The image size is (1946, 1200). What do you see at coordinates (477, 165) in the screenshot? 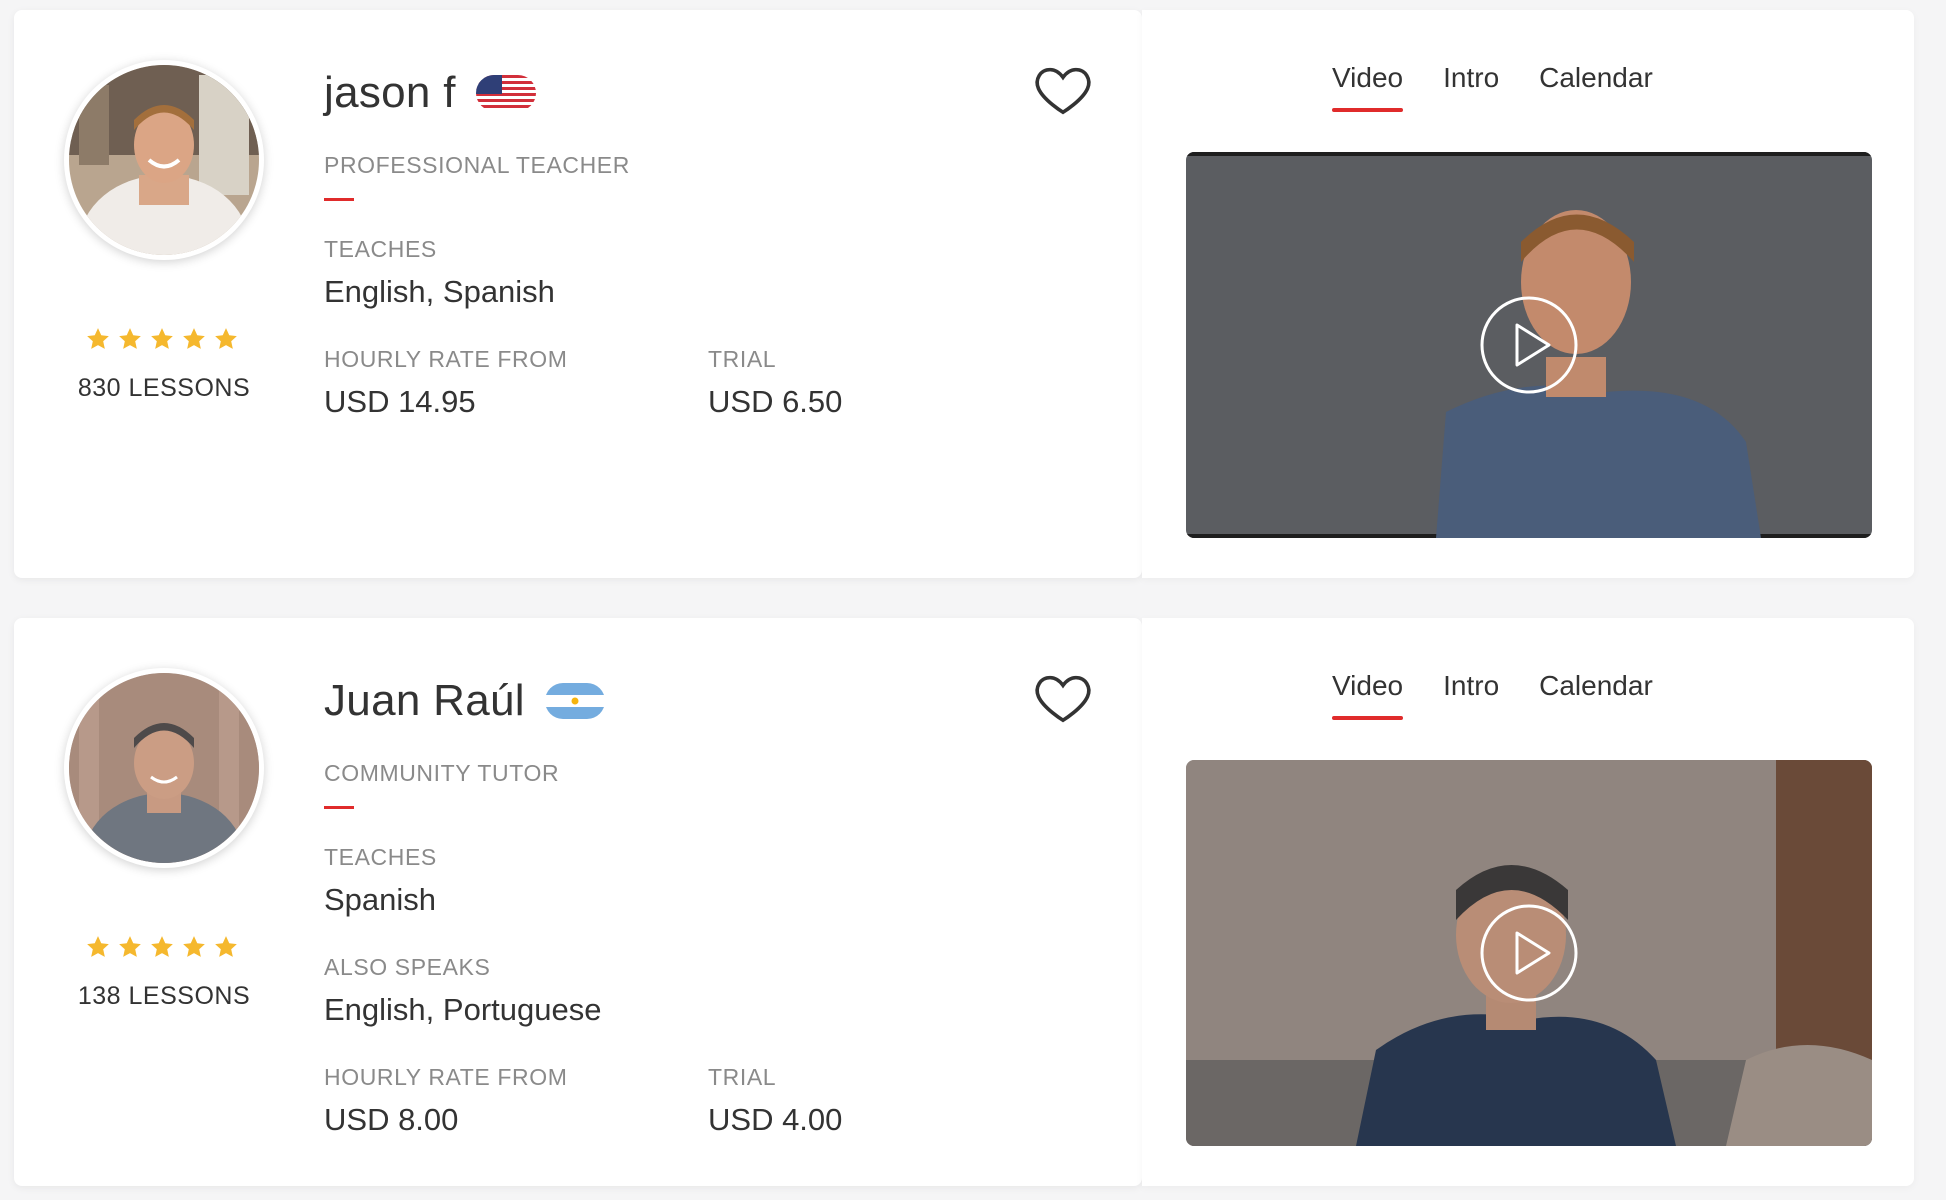
I see `tutor-role: PROFESSIONAL TEACHER` at bounding box center [477, 165].